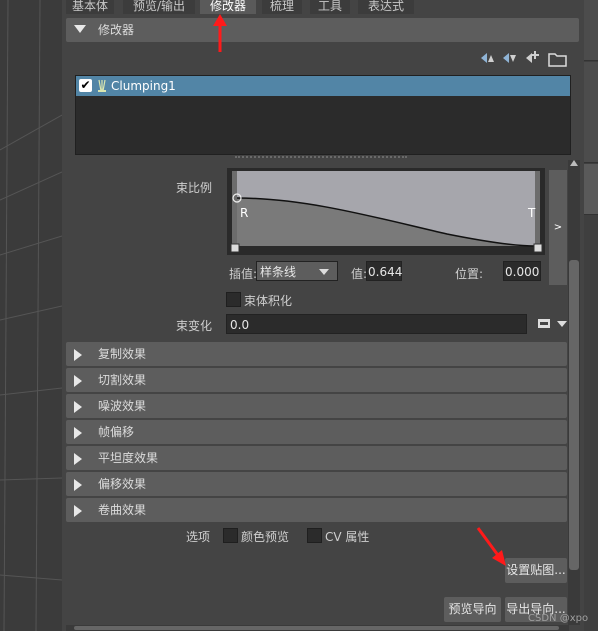 The width and height of the screenshot is (598, 631). Describe the element at coordinates (524, 59) in the screenshot. I see `modifier-toolbar` at that location.